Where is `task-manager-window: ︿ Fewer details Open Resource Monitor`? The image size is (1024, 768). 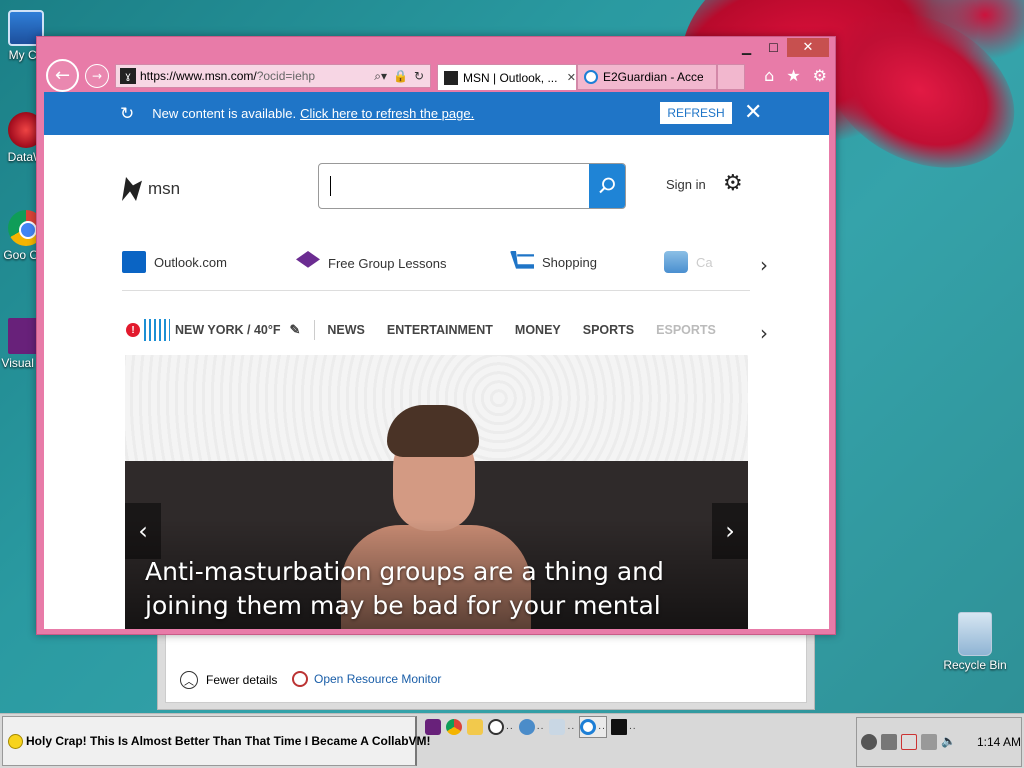 task-manager-window: ︿ Fewer details Open Resource Monitor is located at coordinates (486, 670).